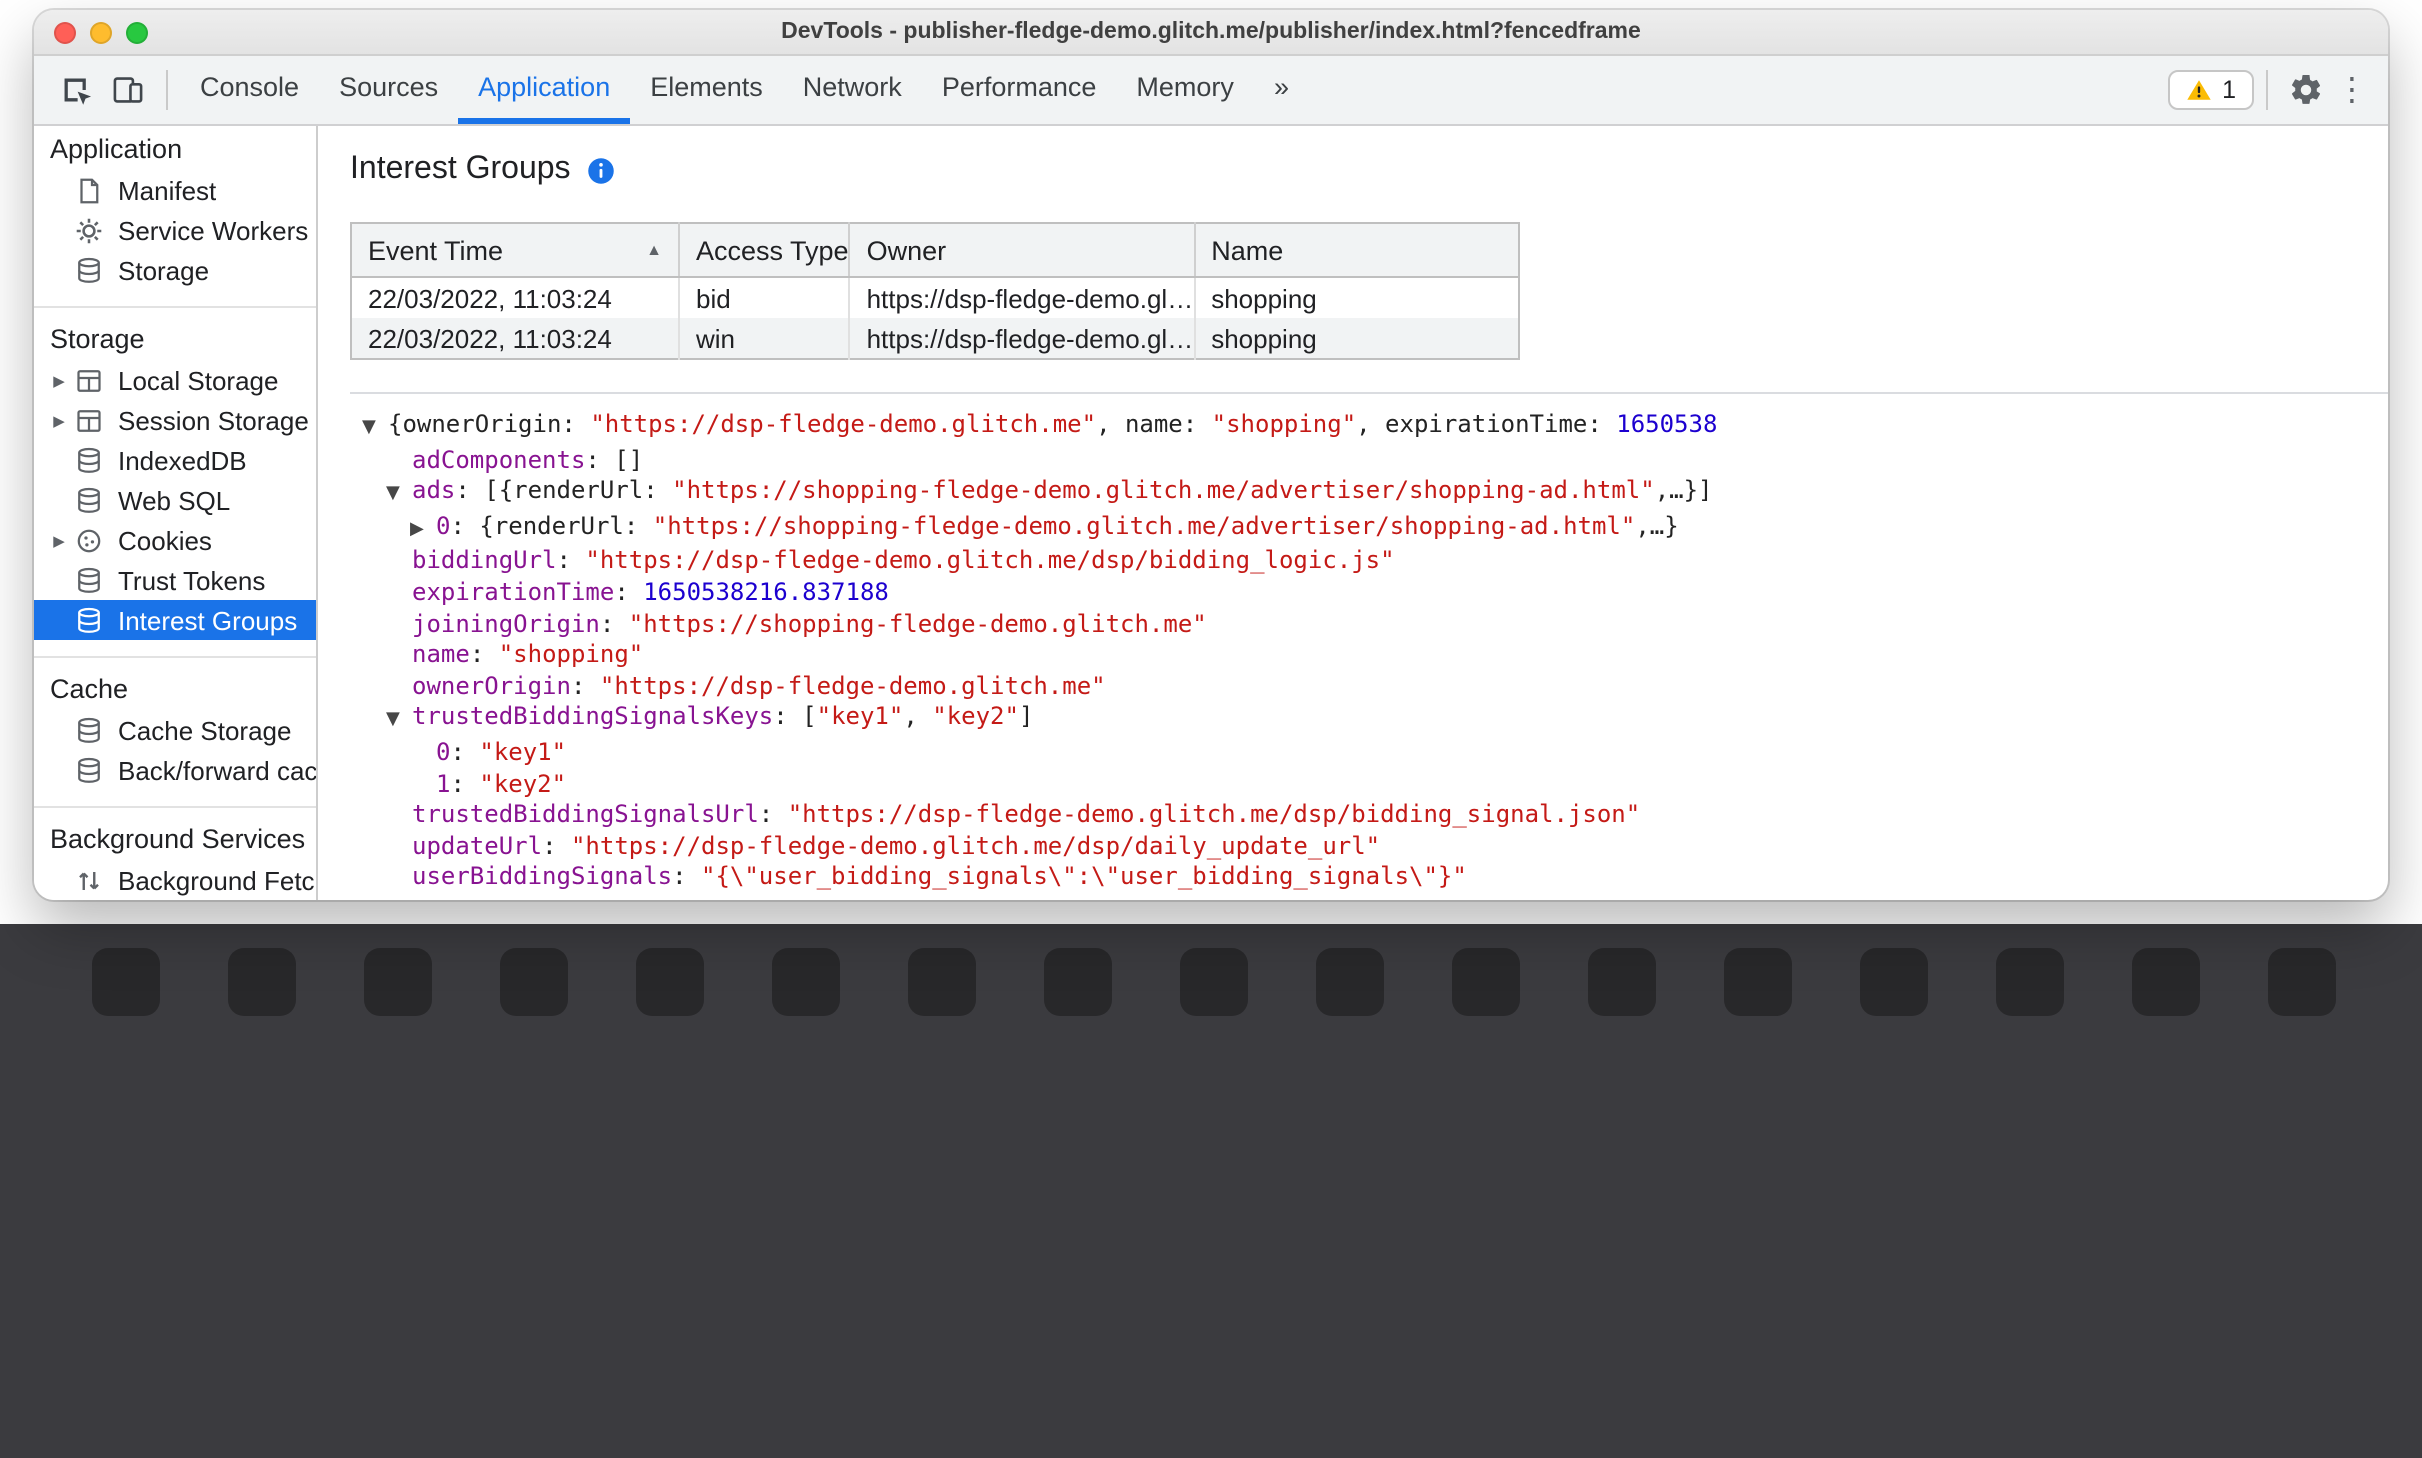 The image size is (2422, 1458). What do you see at coordinates (1021, 250) in the screenshot?
I see `column-header-owner: Owner` at bounding box center [1021, 250].